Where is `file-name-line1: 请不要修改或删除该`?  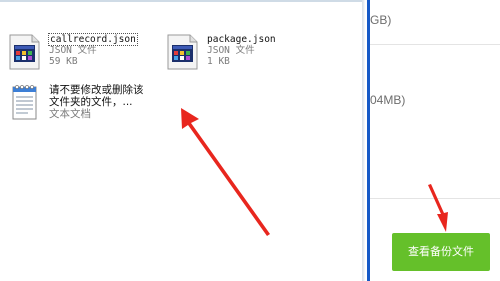
file-name-line1: 请不要修改或删除该 is located at coordinates (96, 90).